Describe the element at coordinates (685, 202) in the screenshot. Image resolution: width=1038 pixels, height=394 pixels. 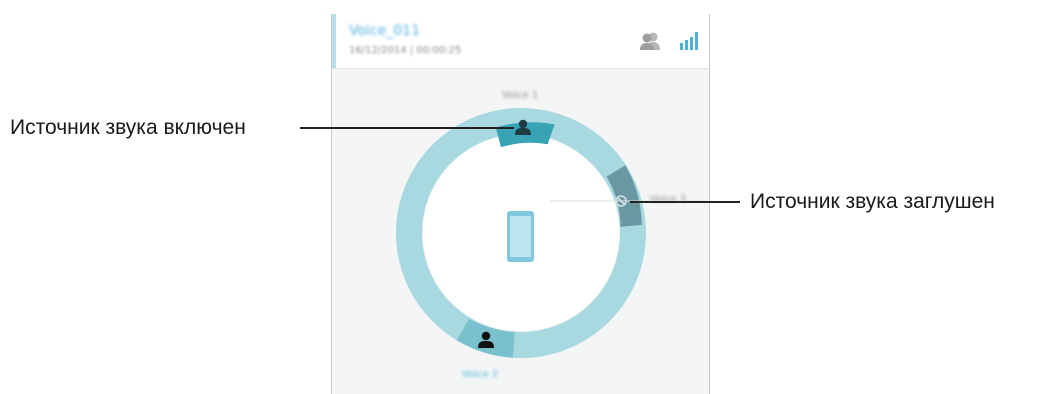
I see `muted-source-pointer` at that location.